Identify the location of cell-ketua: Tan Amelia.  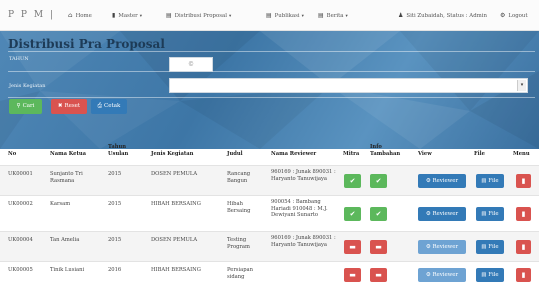
(65, 240).